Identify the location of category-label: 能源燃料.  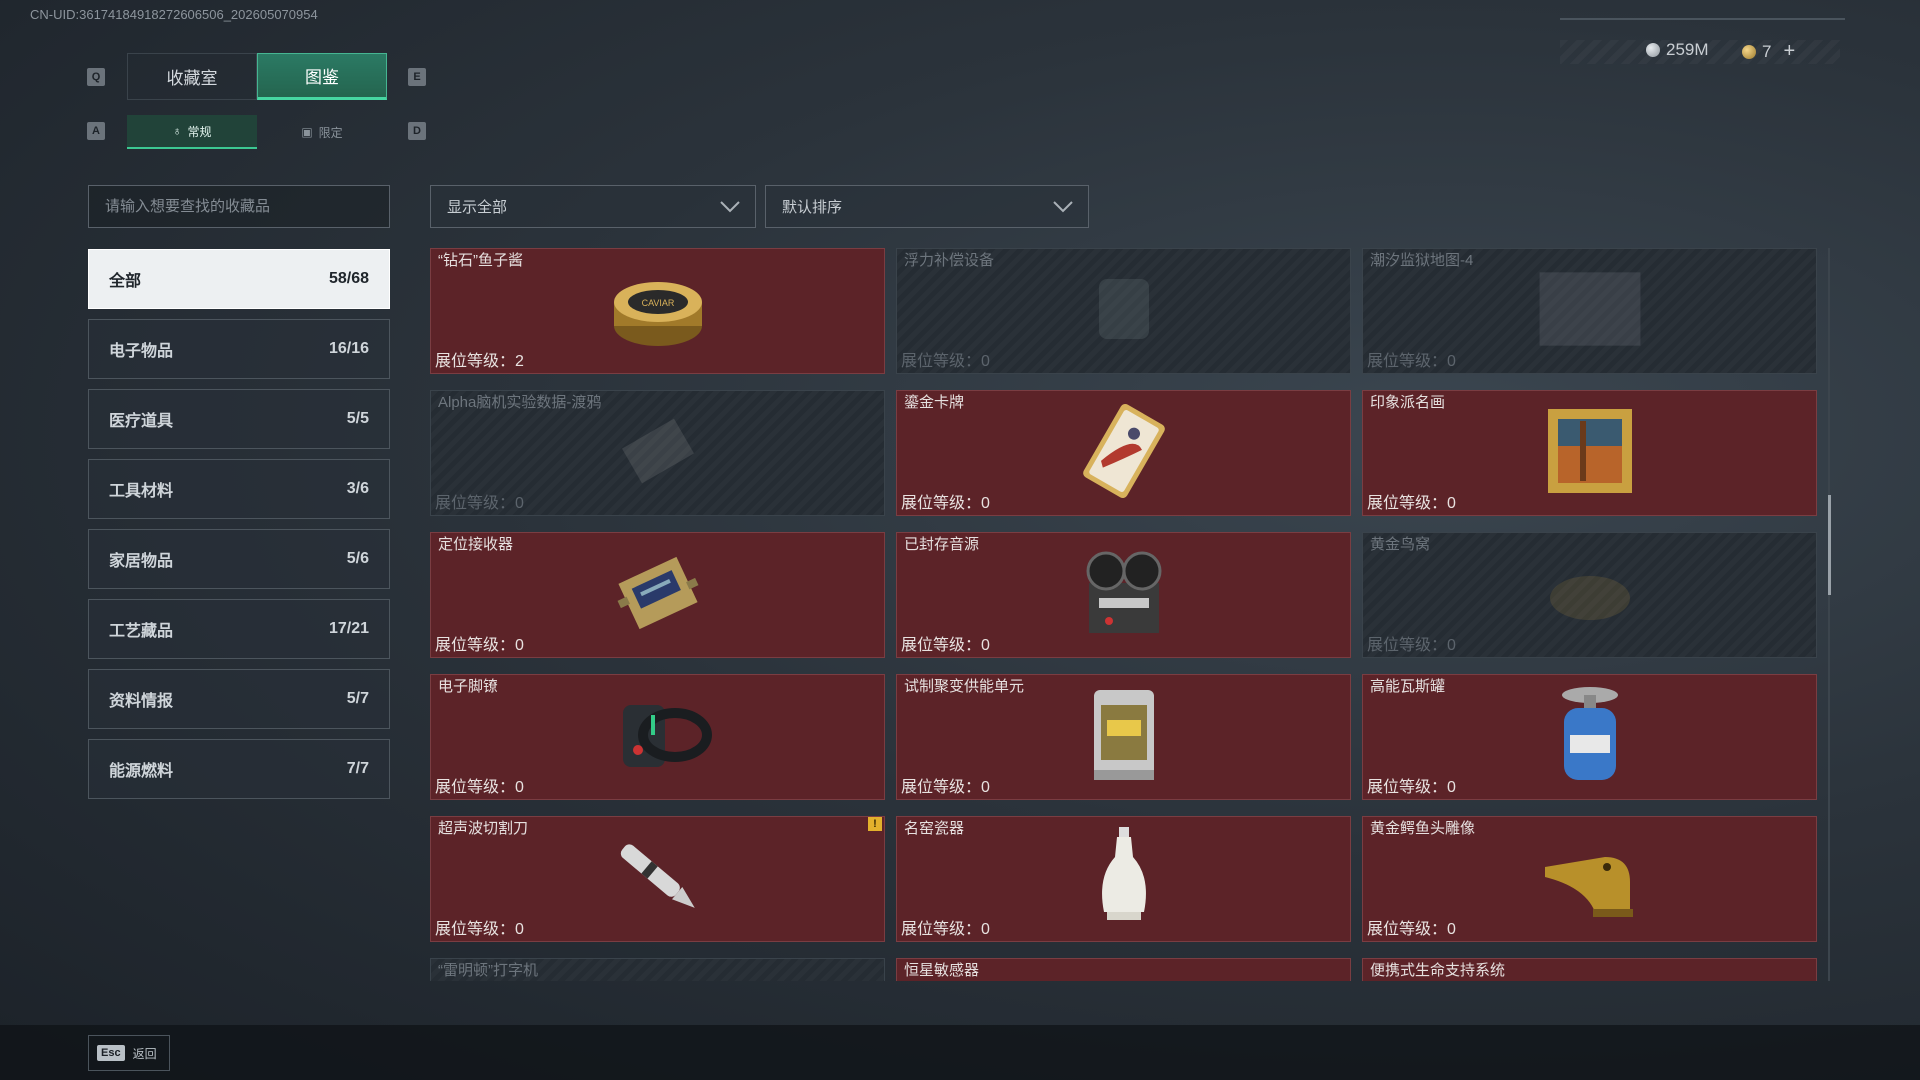
(141, 771).